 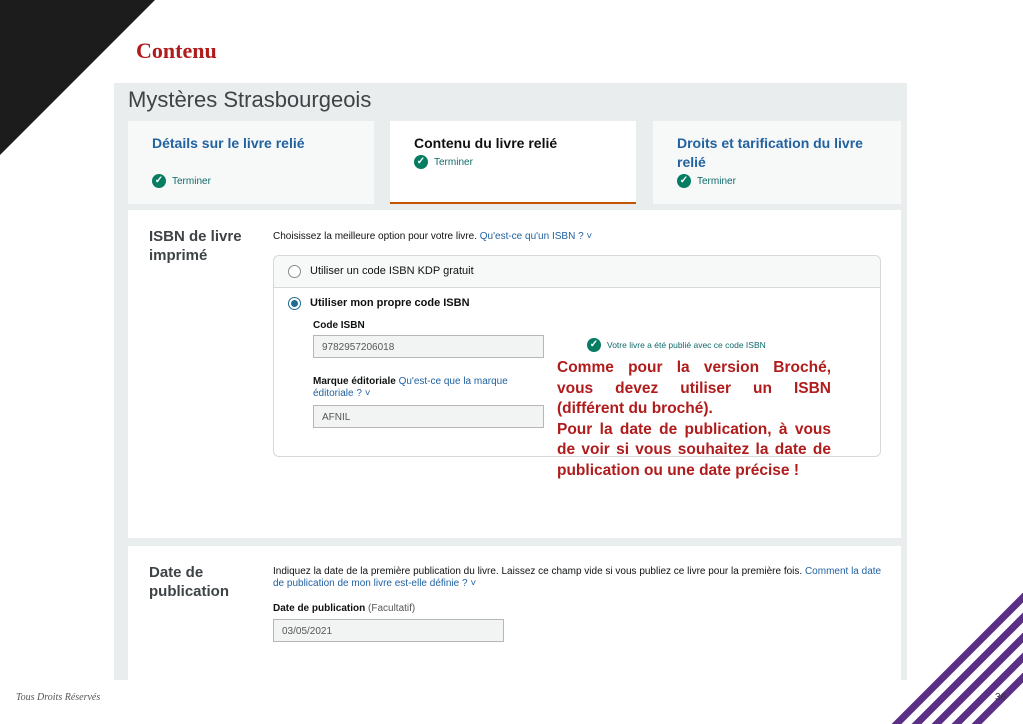 What do you see at coordinates (294, 303) in the screenshot?
I see `radio-own-isbn` at bounding box center [294, 303].